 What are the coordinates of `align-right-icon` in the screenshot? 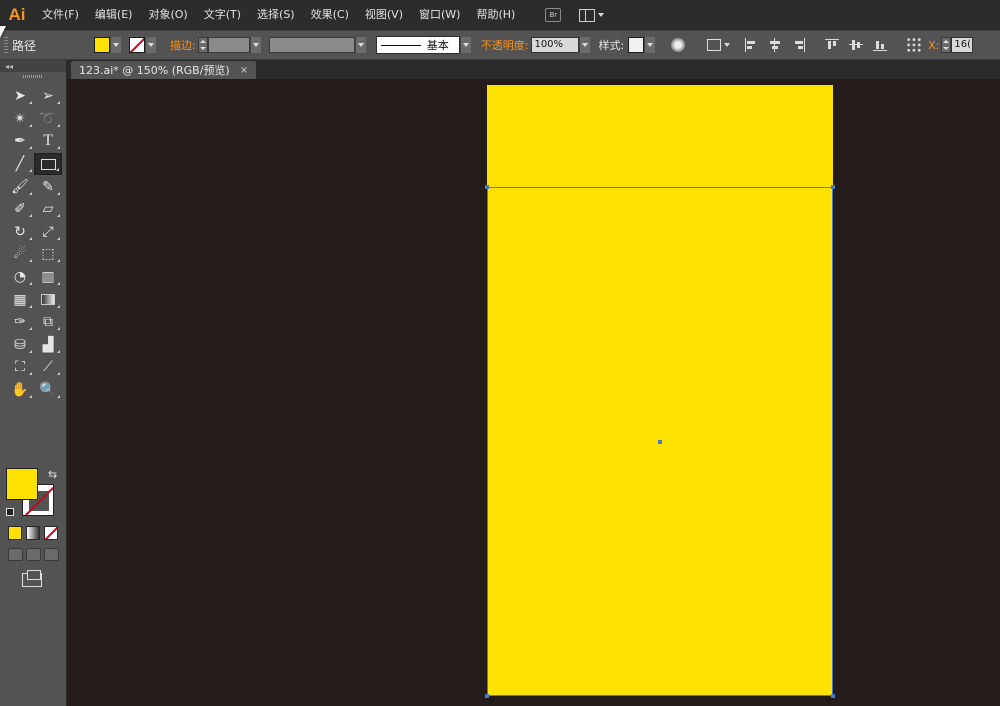 It's located at (799, 45).